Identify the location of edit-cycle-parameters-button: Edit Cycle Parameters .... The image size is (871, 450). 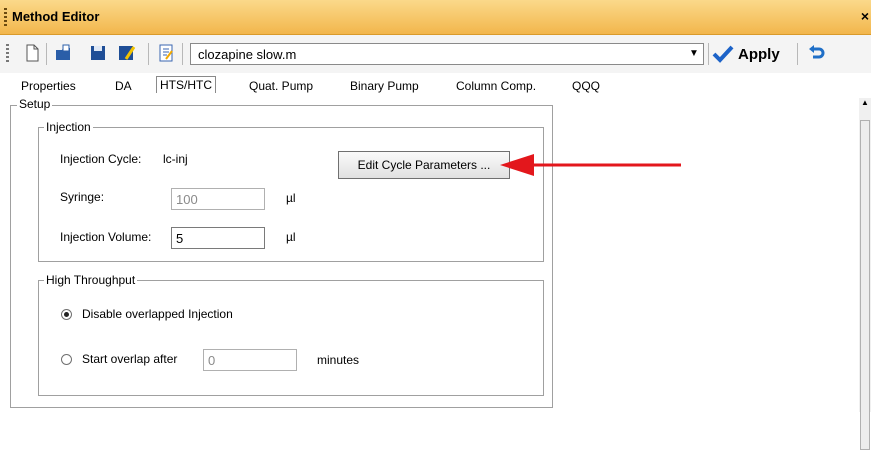
(424, 165).